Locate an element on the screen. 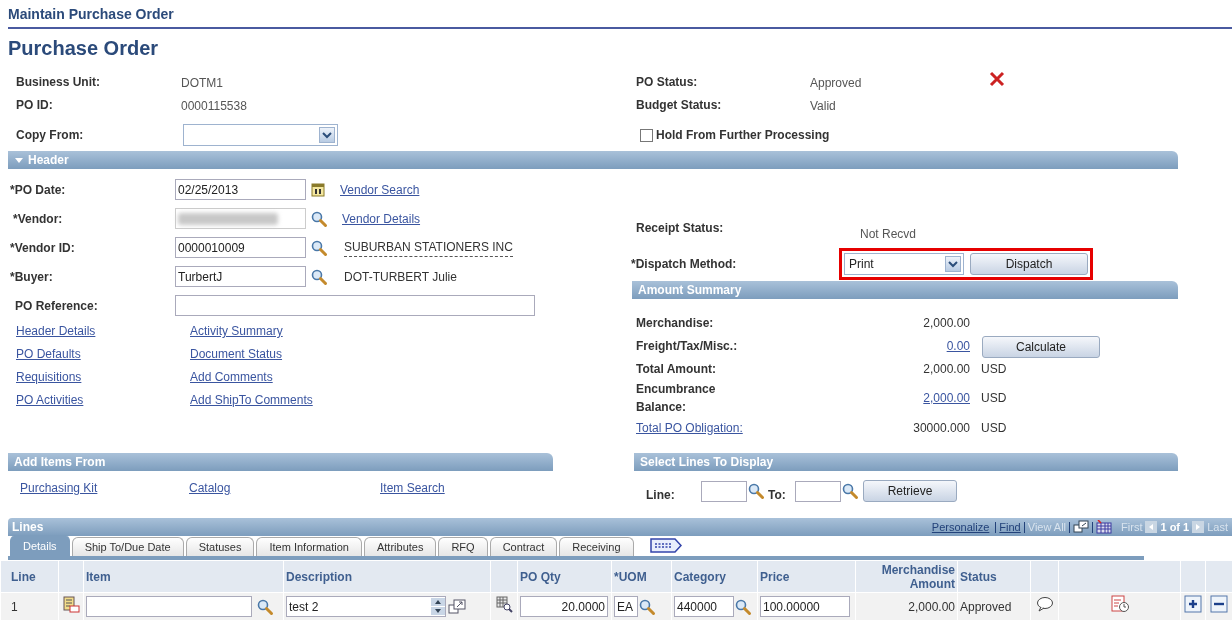  comment-icon is located at coordinates (1044, 604).